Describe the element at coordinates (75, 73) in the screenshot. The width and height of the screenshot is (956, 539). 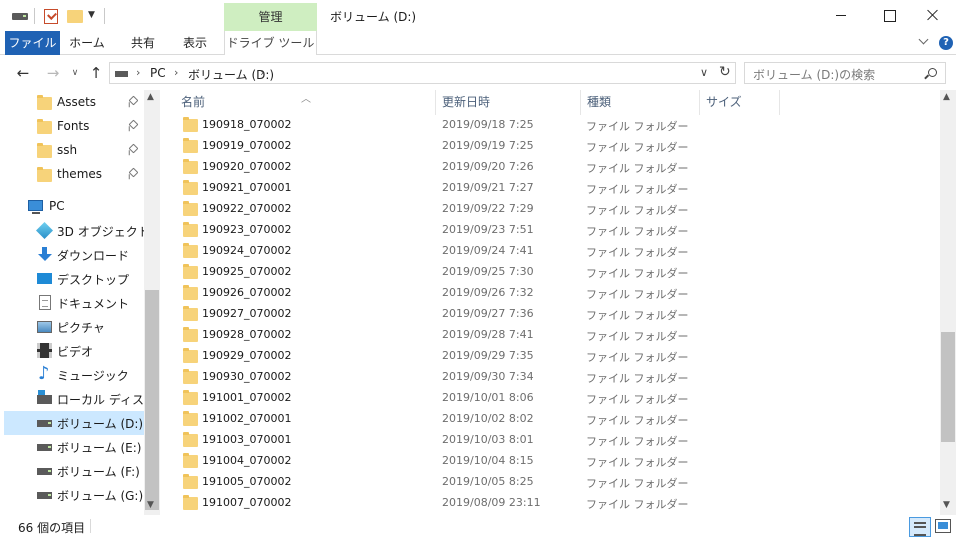
I see `recent-locations-icon: ∨` at that location.